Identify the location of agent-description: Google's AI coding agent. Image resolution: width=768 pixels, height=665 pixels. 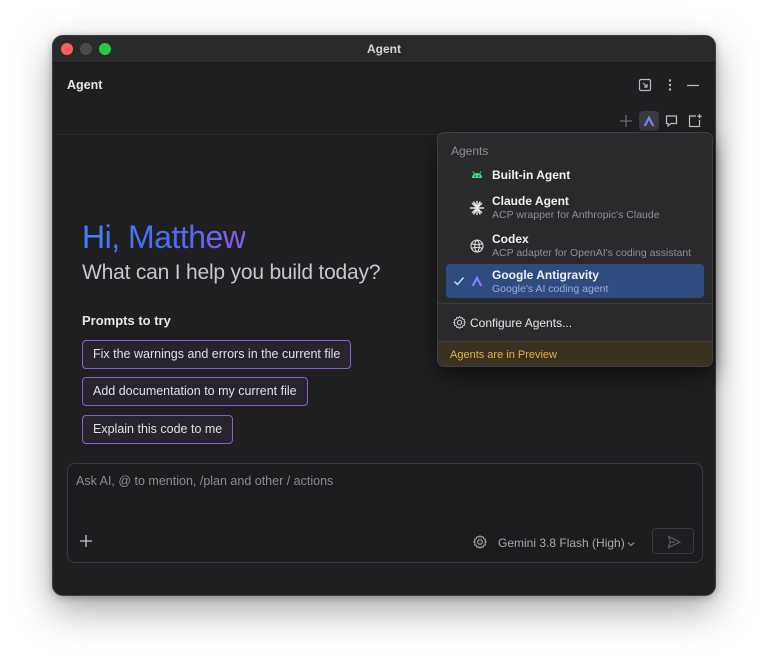
(550, 289).